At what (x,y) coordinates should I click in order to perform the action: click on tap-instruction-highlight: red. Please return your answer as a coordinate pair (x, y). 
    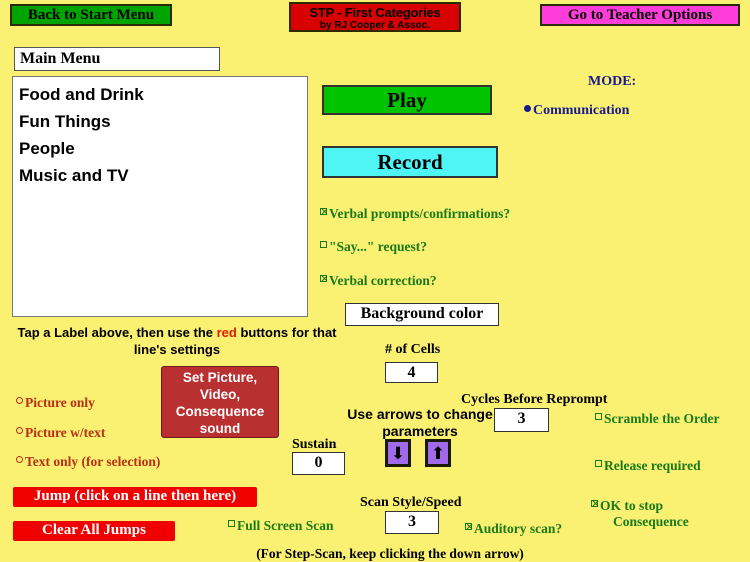
    Looking at the image, I should click on (226, 332).